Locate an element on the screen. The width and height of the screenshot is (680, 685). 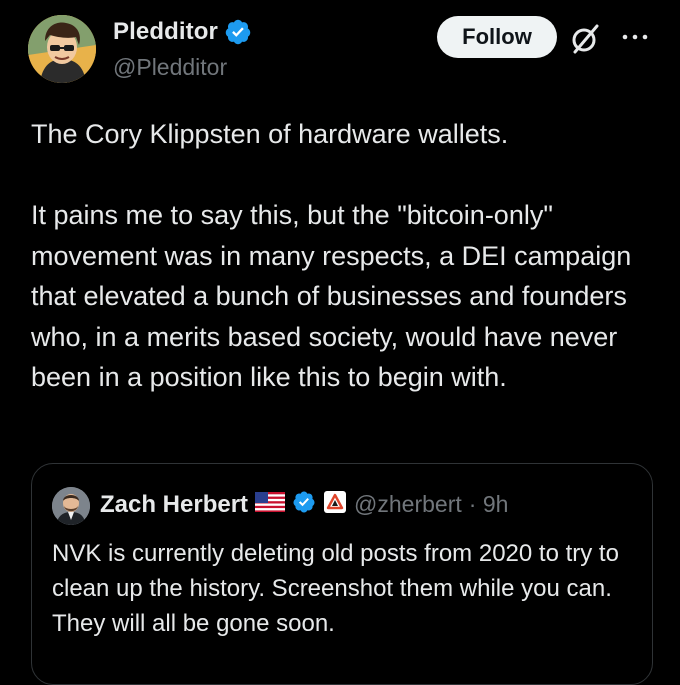
grok-icon is located at coordinates (585, 39).